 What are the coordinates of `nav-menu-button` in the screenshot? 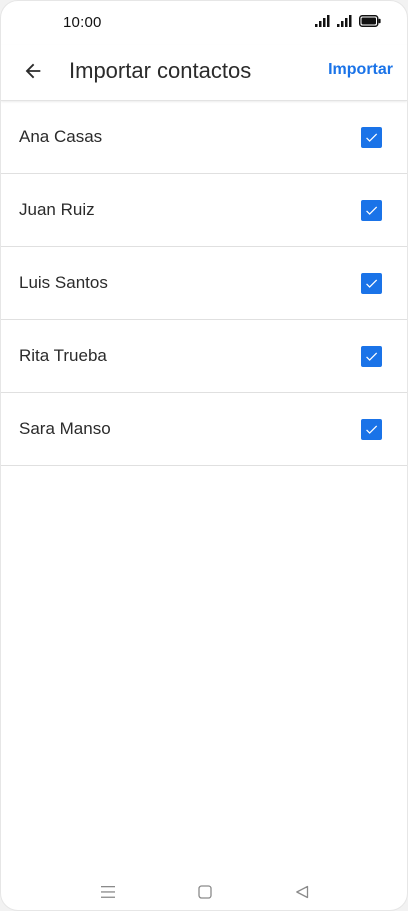 It's located at (108, 892).